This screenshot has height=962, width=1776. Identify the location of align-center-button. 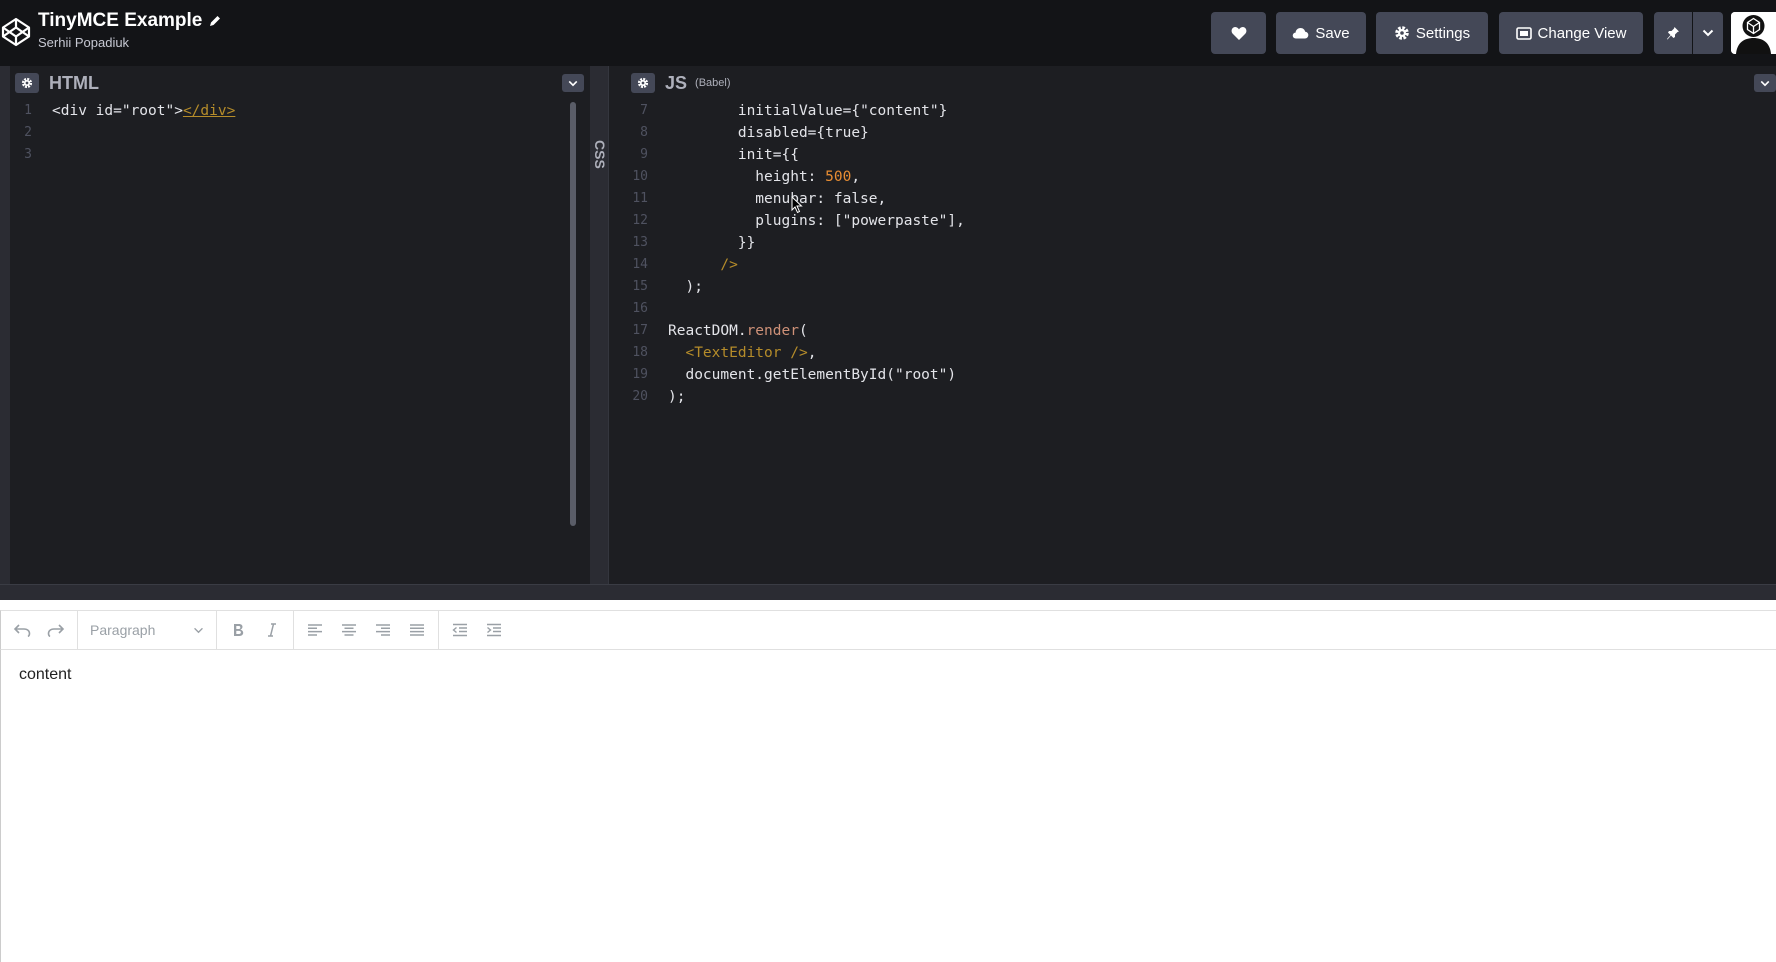
(349, 630).